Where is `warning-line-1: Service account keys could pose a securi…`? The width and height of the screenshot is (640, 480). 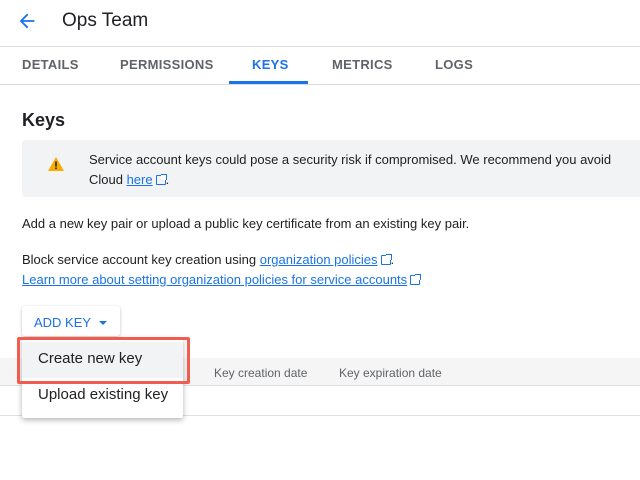 warning-line-1: Service account keys could pose a securi… is located at coordinates (350, 159).